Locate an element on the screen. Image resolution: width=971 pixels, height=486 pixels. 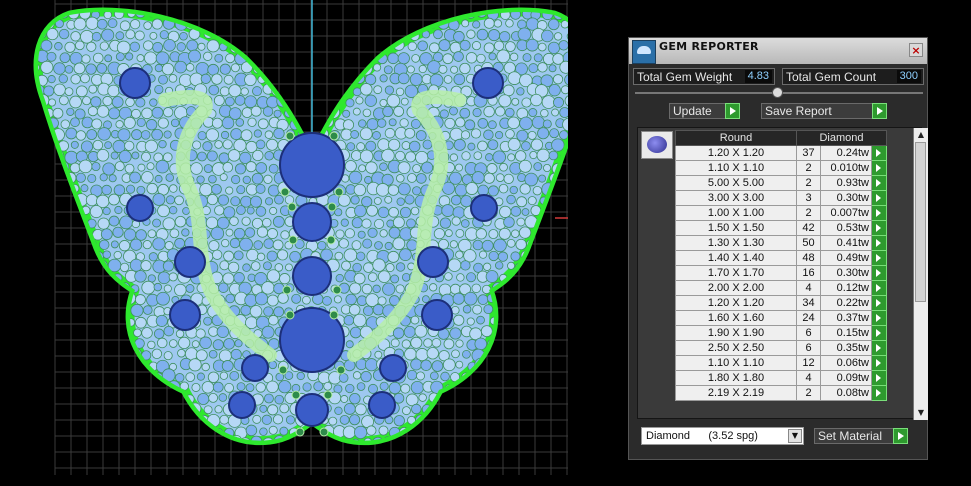
scroll-up-icon: ▲ is located at coordinates (921, 135).